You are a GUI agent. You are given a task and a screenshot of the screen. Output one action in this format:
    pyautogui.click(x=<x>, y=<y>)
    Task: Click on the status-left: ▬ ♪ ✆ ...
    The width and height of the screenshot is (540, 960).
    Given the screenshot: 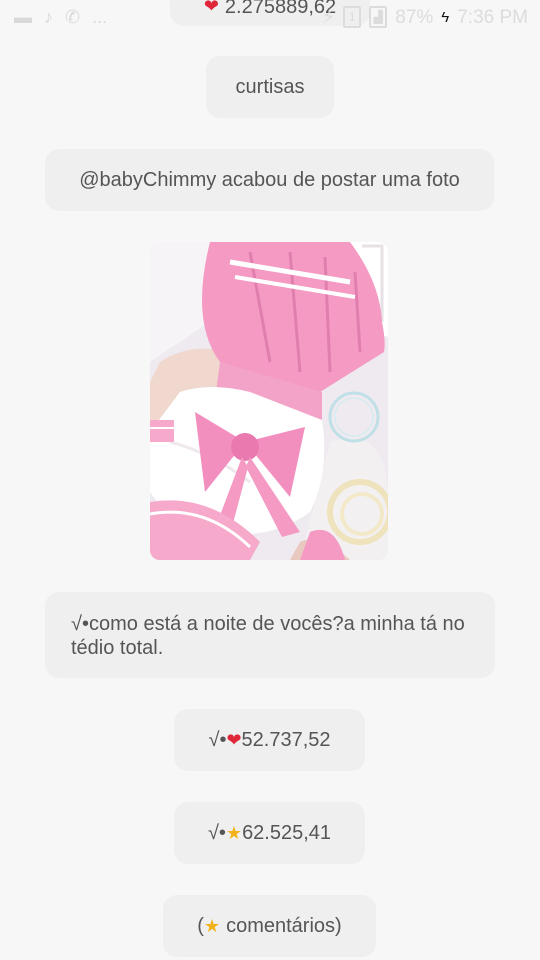 What is the action you would take?
    pyautogui.click(x=60, y=17)
    